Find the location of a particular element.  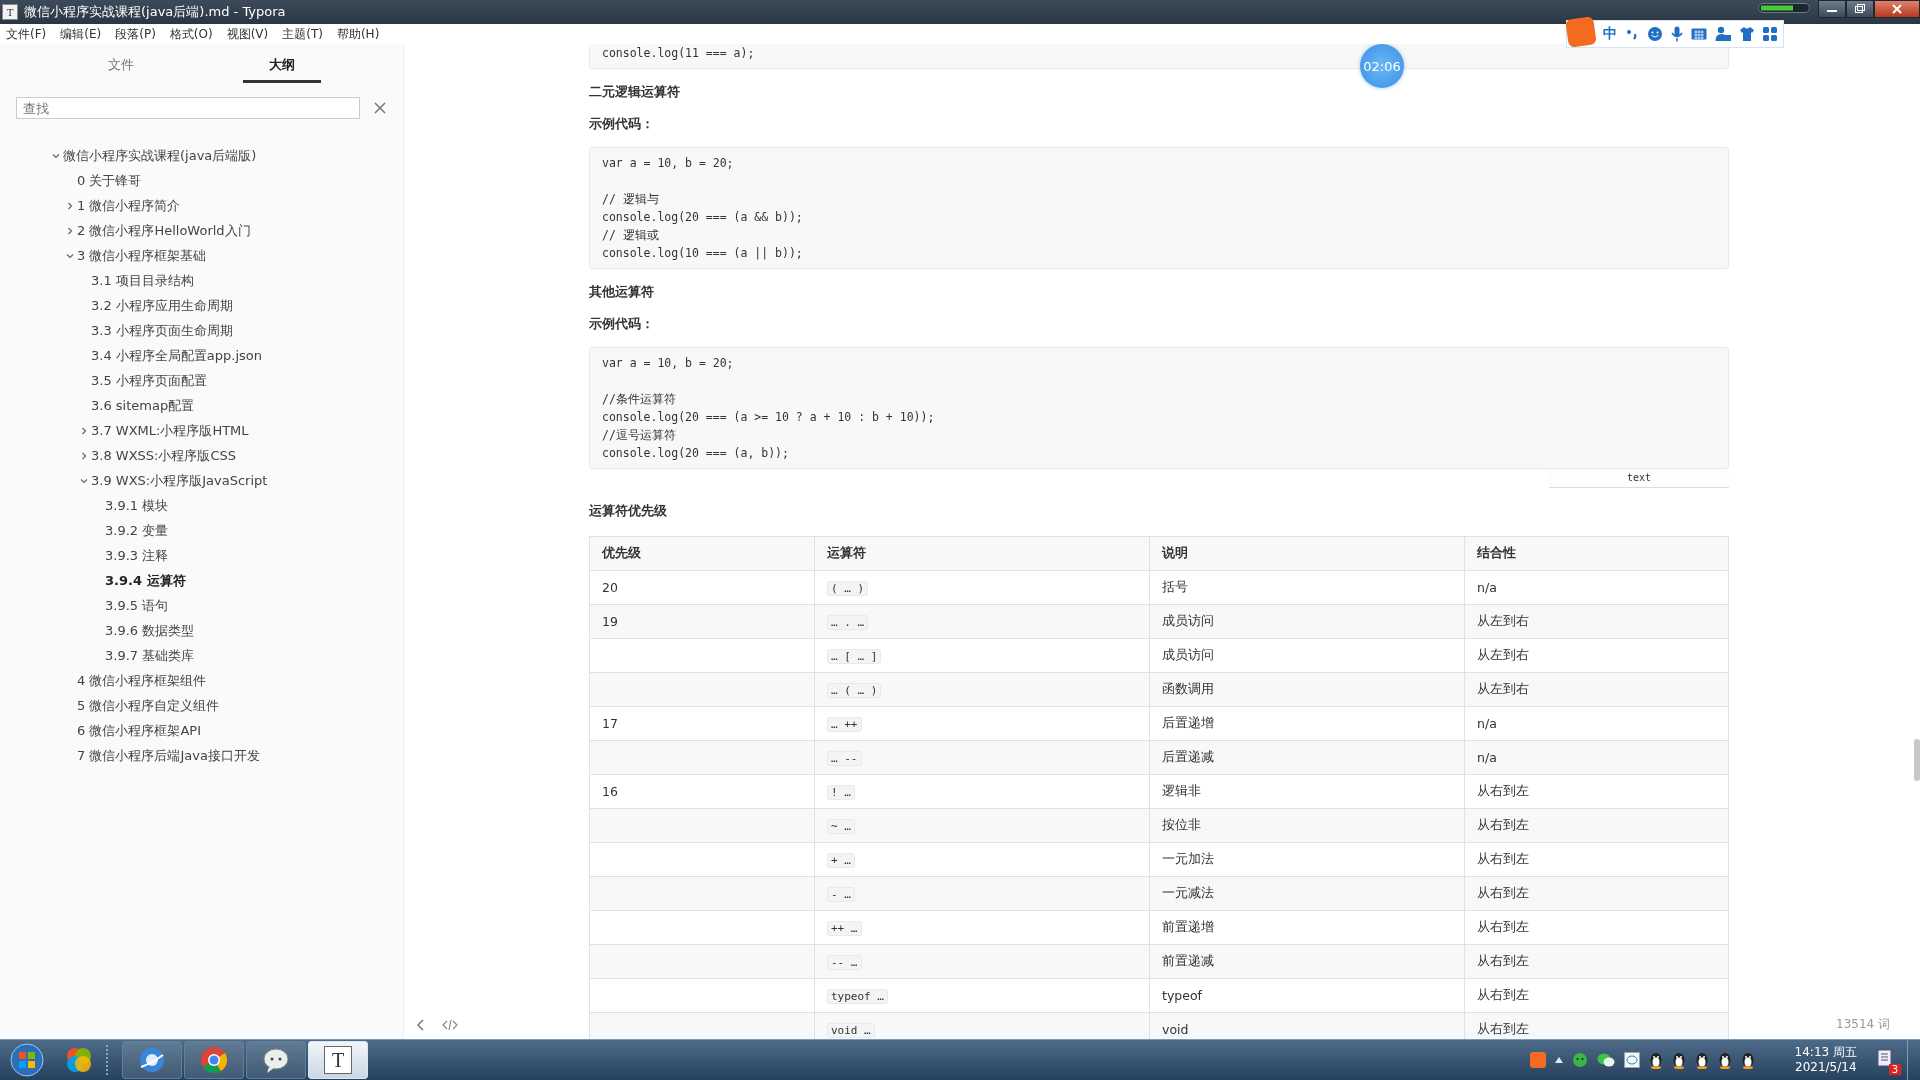

scrollbar-thumb is located at coordinates (1917, 760).